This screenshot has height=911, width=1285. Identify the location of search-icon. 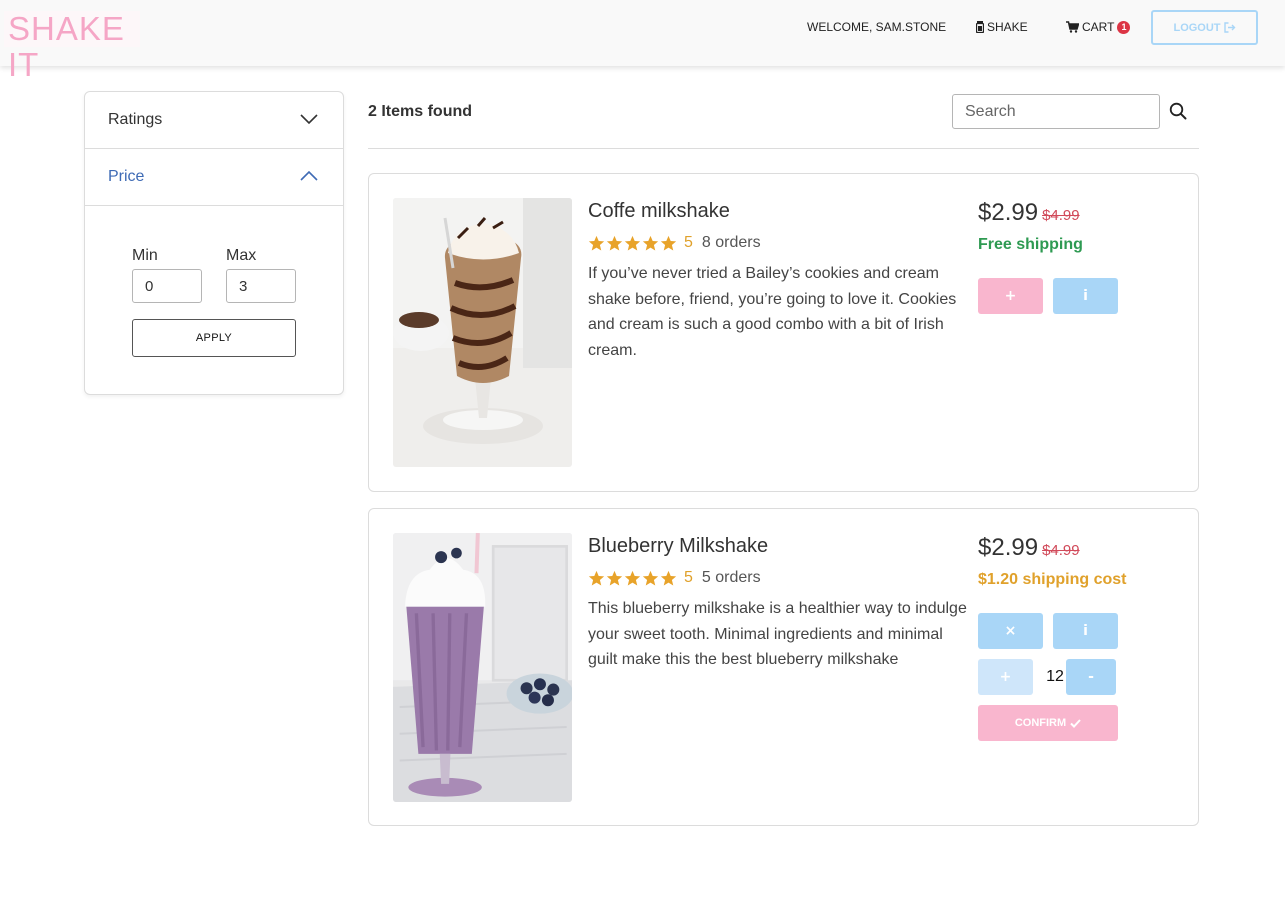
(1178, 111).